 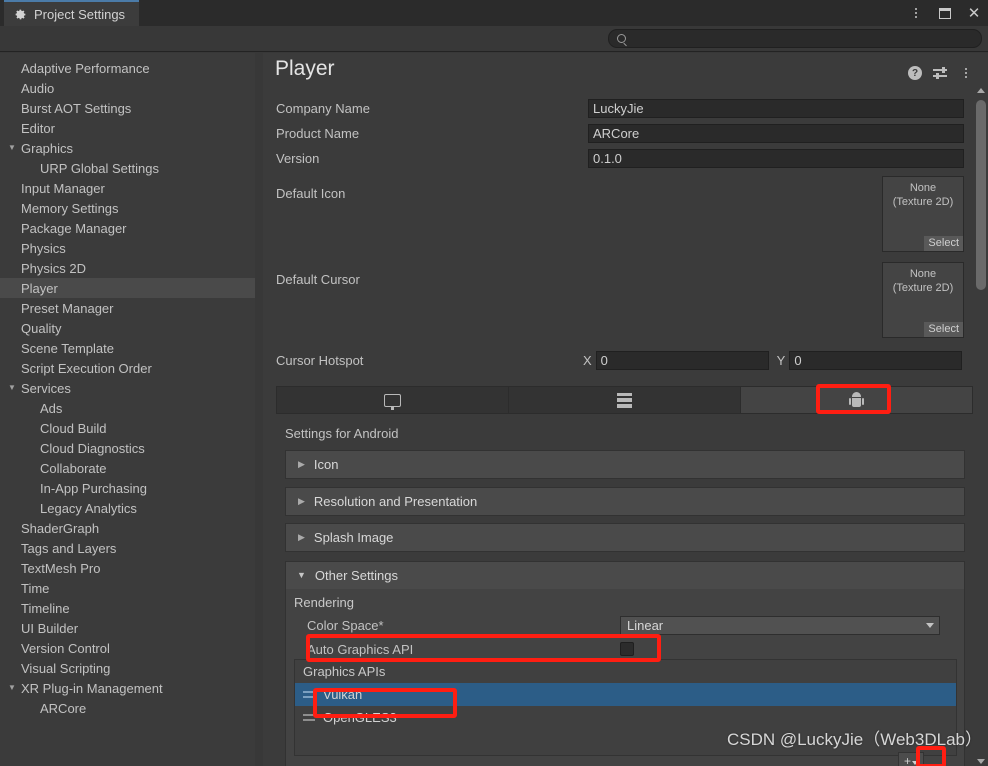 What do you see at coordinates (20, 14) in the screenshot?
I see `gear-icon` at bounding box center [20, 14].